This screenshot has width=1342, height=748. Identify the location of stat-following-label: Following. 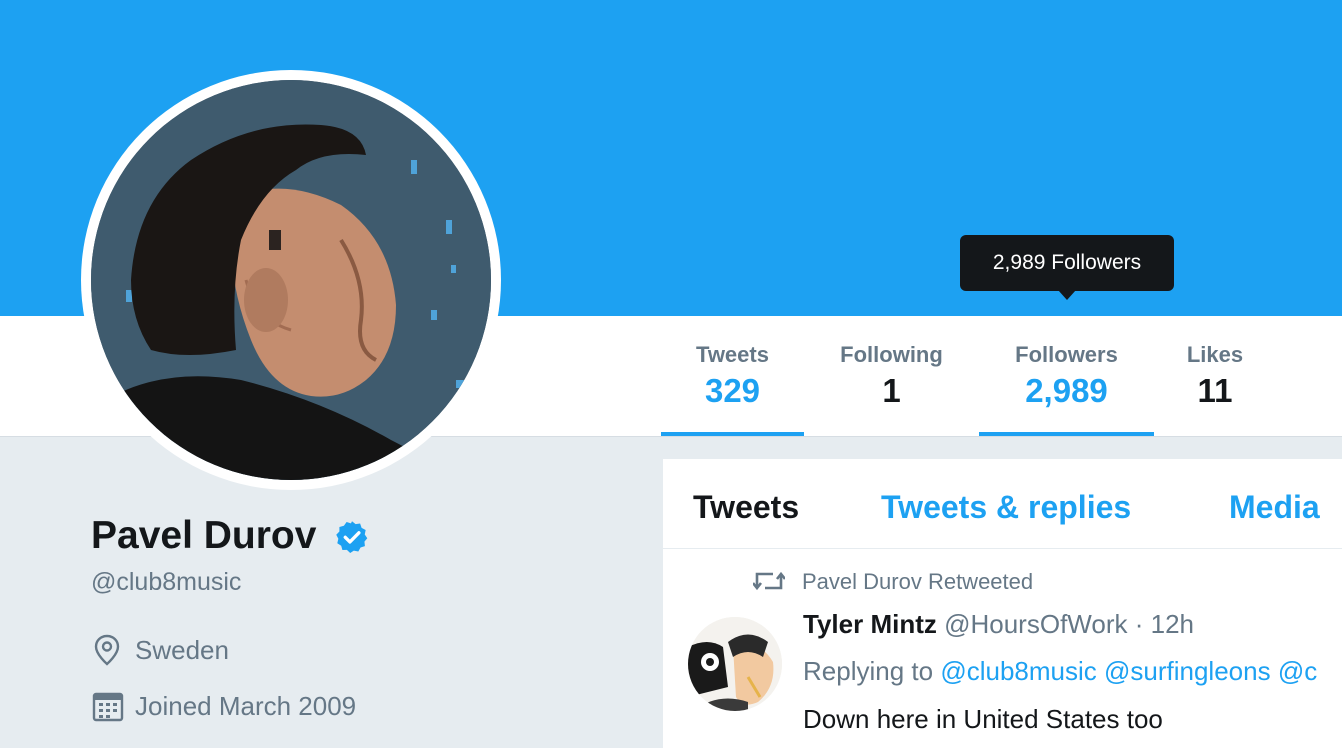
(891, 354).